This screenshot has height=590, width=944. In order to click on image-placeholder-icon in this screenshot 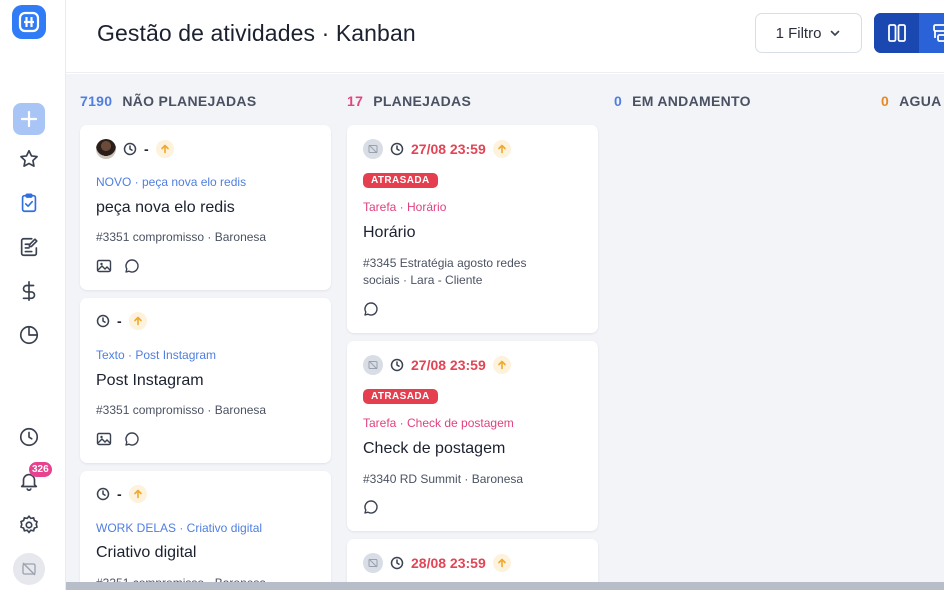, I will do `click(29, 569)`.